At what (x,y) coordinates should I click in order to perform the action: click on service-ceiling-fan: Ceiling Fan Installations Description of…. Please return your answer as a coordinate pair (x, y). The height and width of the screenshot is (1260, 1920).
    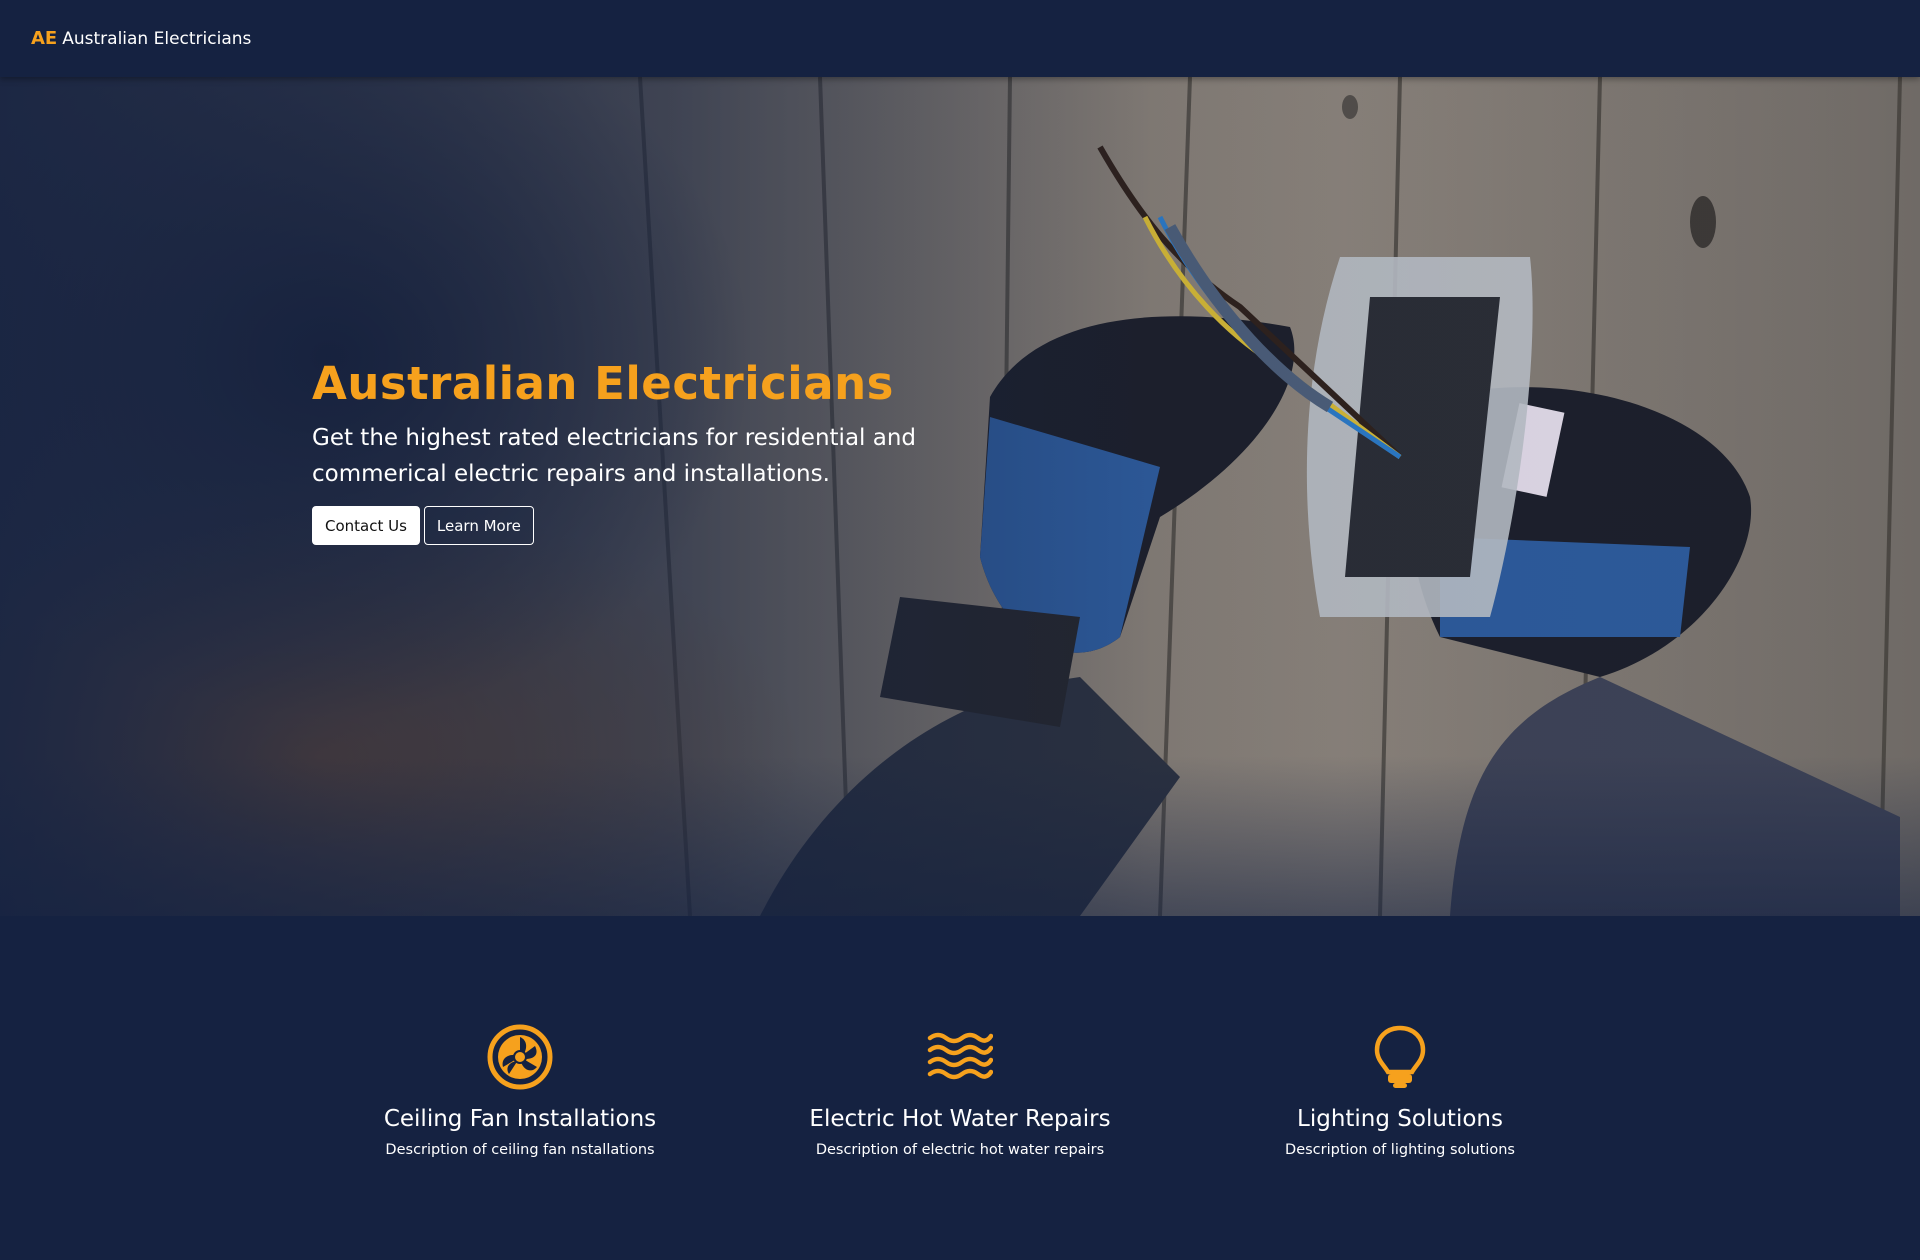
    Looking at the image, I should click on (520, 1091).